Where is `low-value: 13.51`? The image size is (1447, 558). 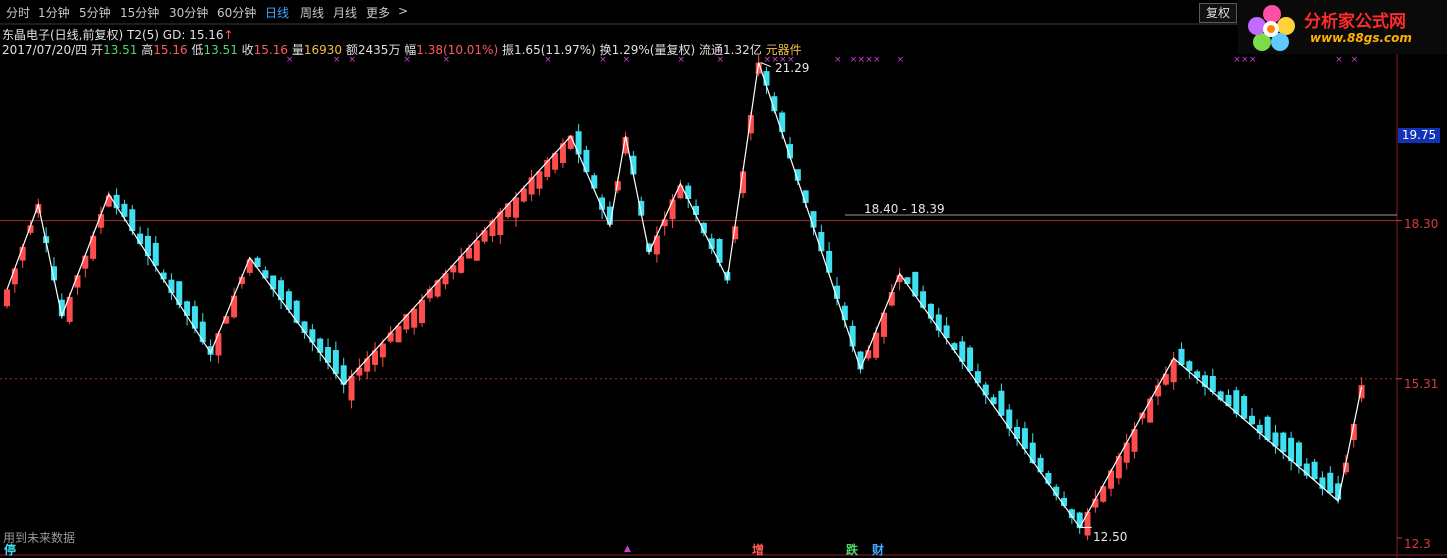
low-value: 13.51 is located at coordinates (220, 50).